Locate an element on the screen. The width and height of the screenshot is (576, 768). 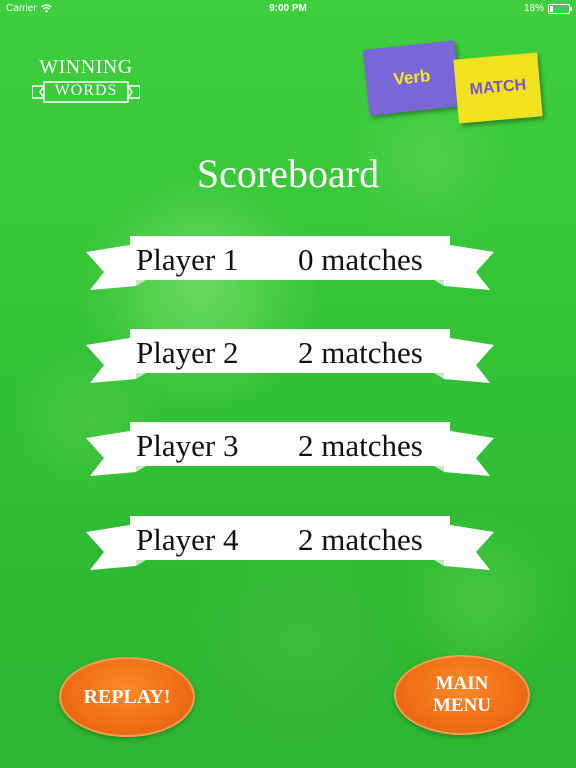
verb-card-label: Verb is located at coordinates (412, 77).